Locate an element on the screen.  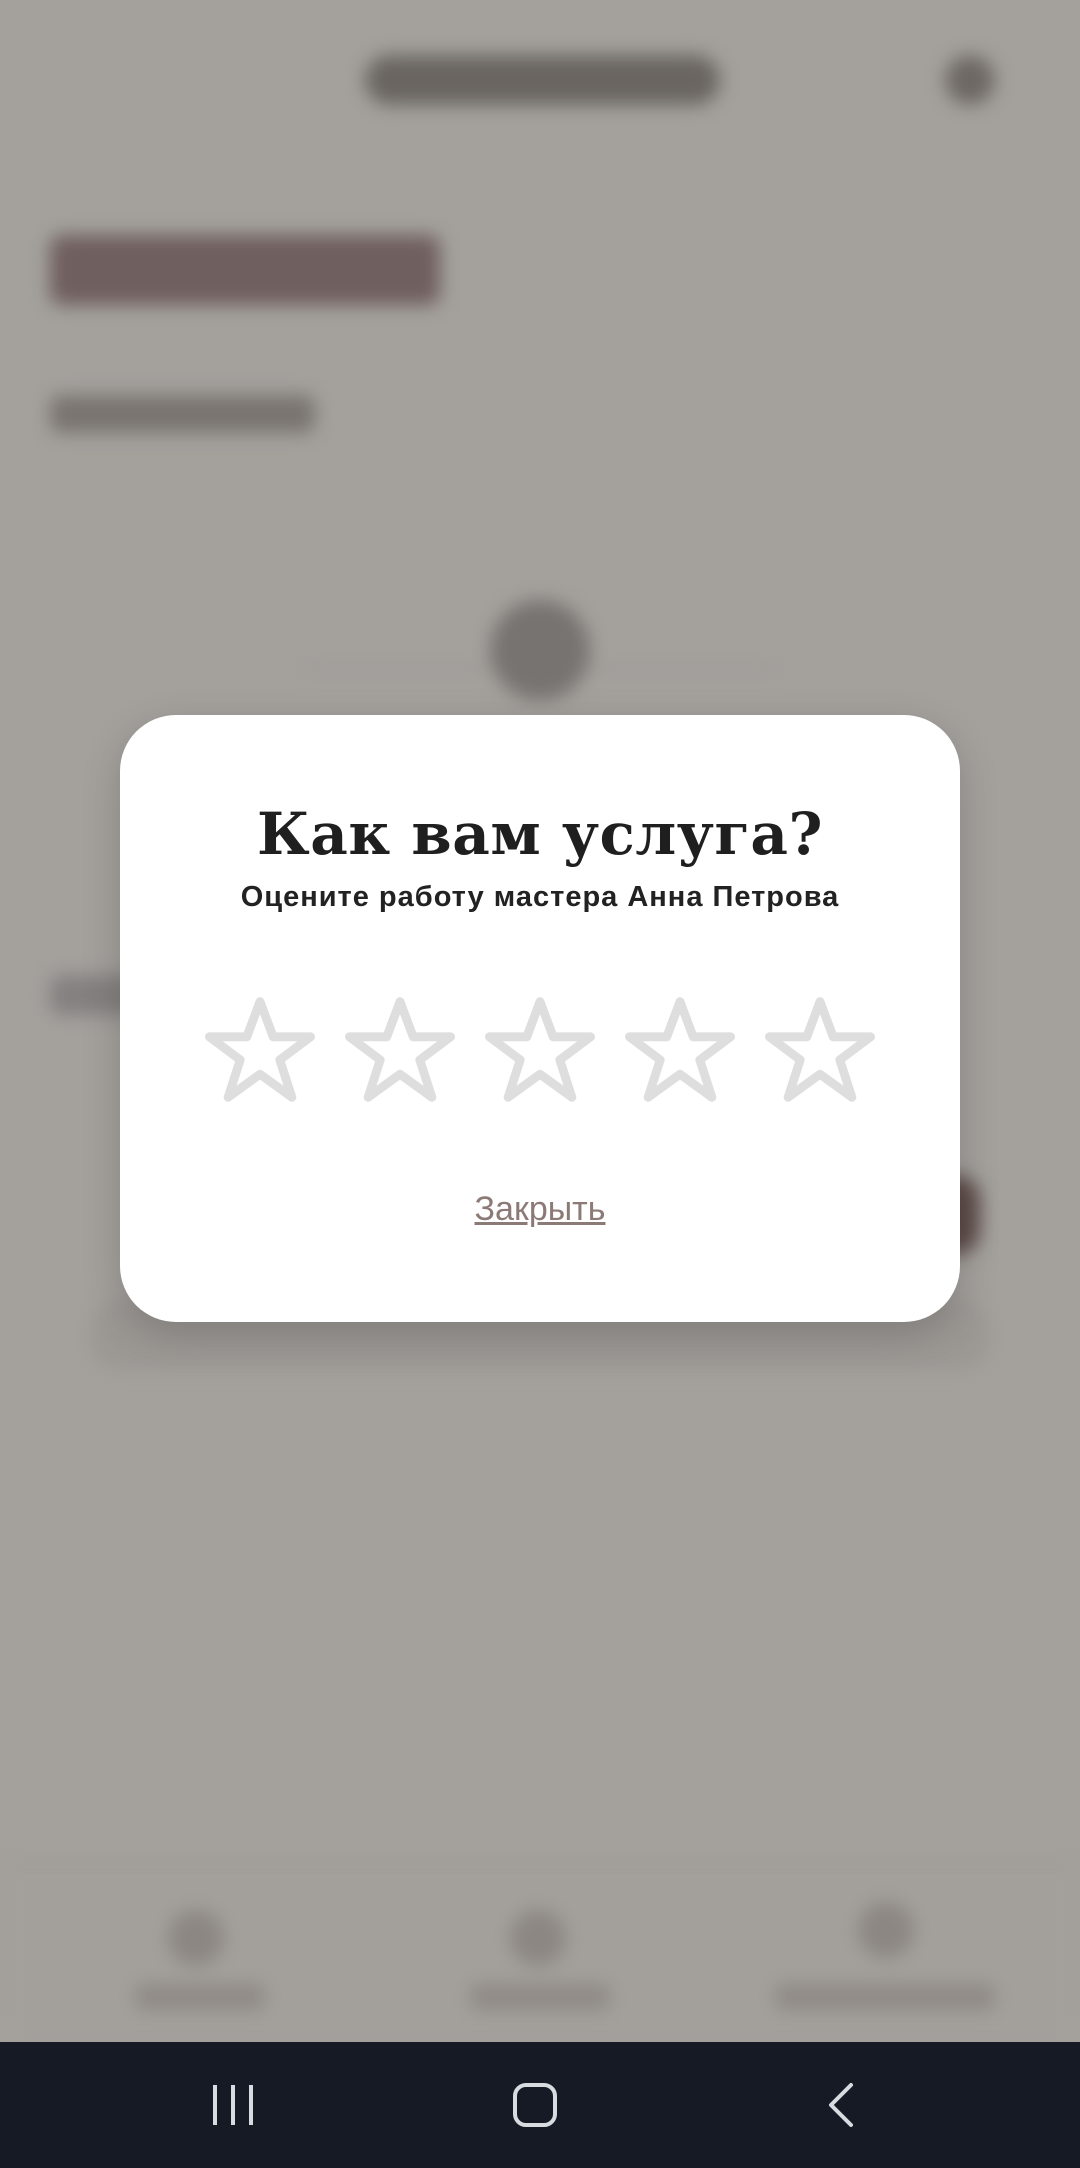
back-button is located at coordinates (840, 2105).